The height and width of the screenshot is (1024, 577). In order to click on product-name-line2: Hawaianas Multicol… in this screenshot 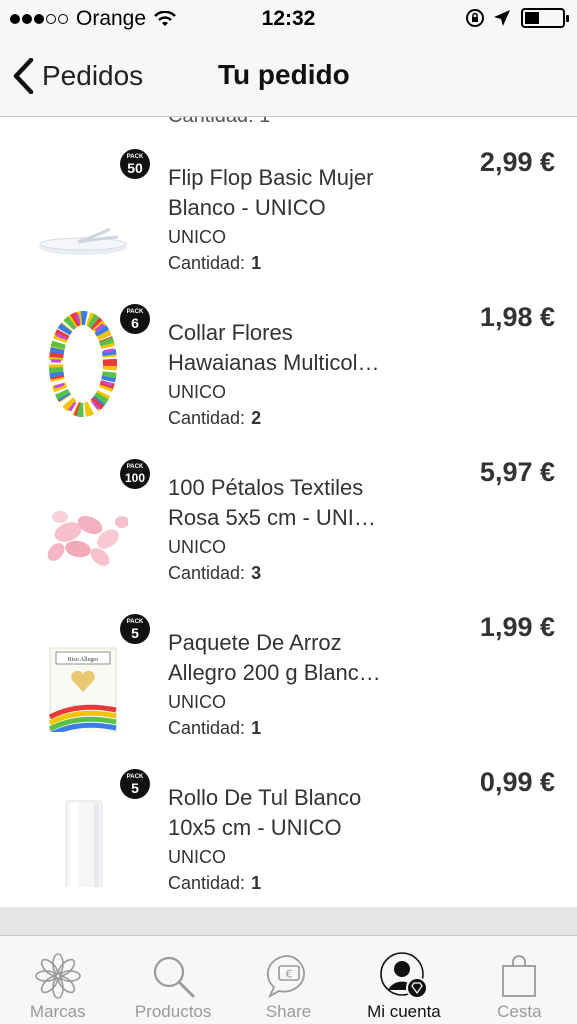, I will do `click(274, 362)`.